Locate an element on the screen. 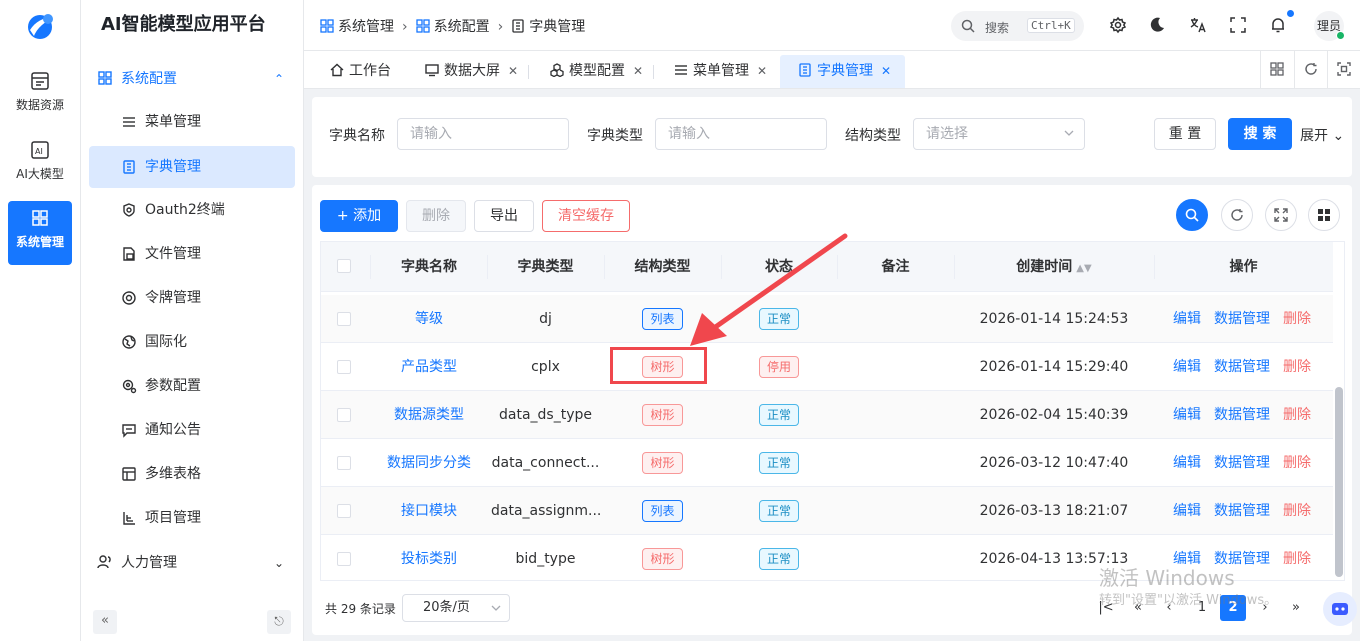 The height and width of the screenshot is (641, 1360). menu-item-params: 参数配置 is located at coordinates (192, 386).